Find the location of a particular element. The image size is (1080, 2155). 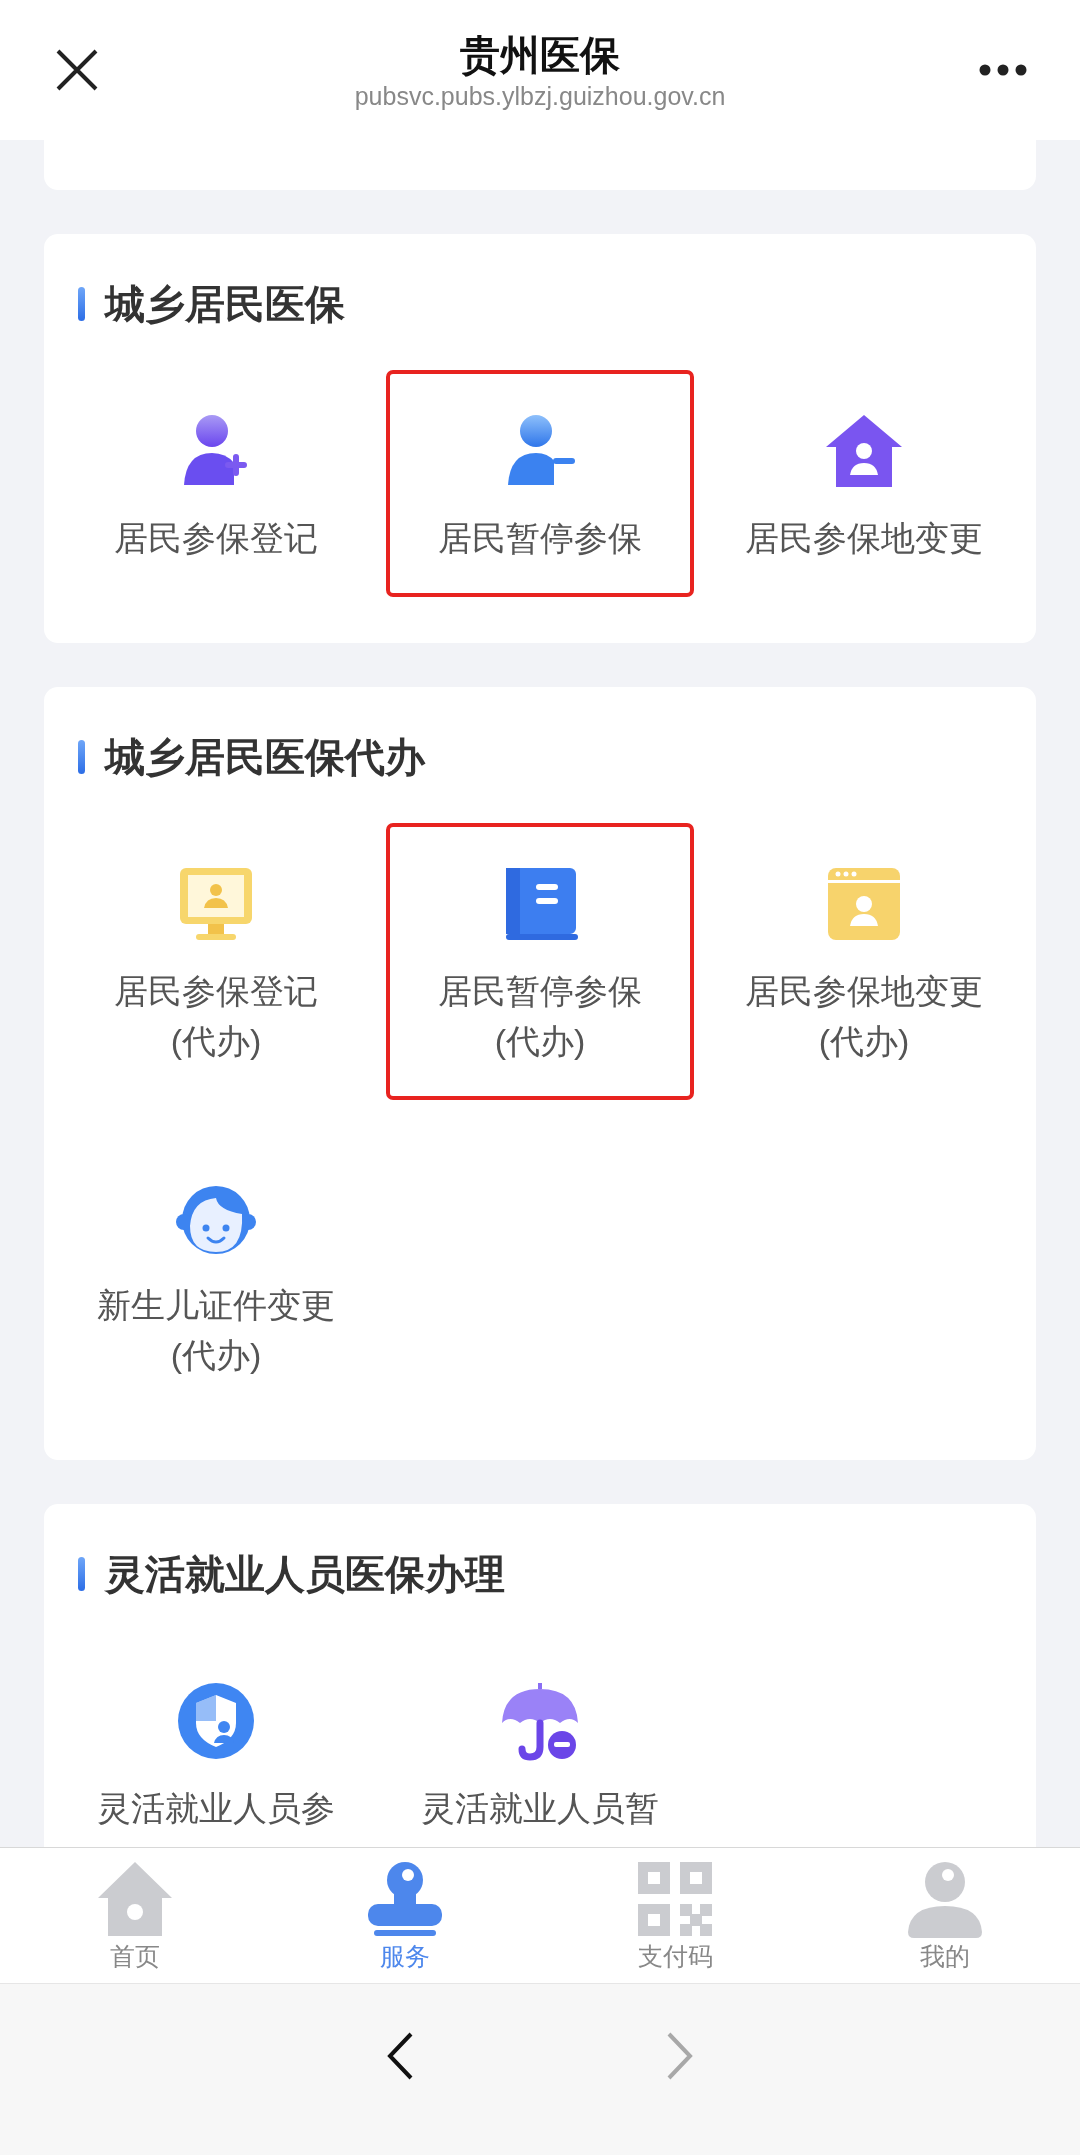

person-icon is located at coordinates (945, 1899).